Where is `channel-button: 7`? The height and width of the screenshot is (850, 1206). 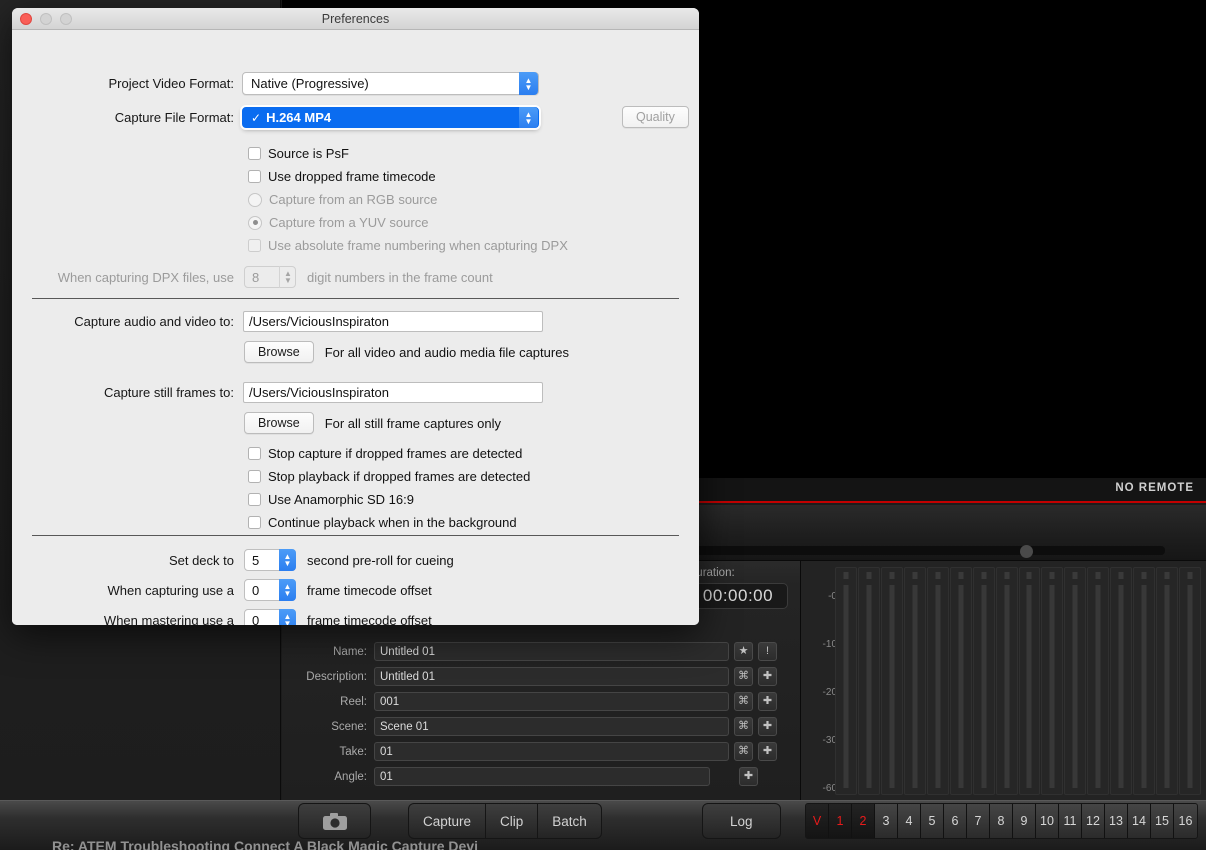 channel-button: 7 is located at coordinates (978, 821).